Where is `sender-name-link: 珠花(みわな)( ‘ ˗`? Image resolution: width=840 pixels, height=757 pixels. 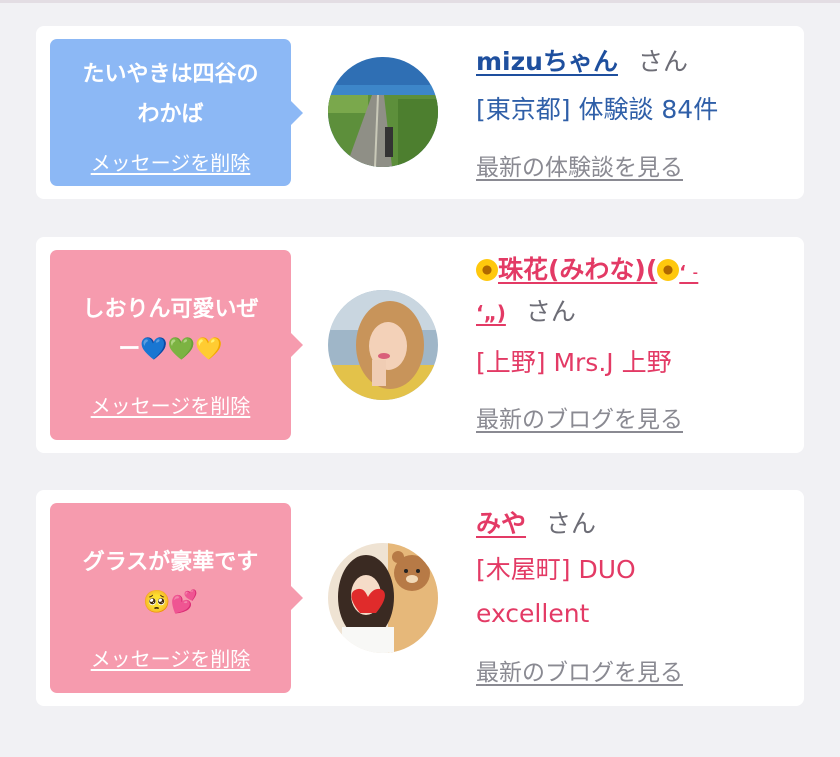 sender-name-link: 珠花(みわな)( ‘ ˗ is located at coordinates (587, 269).